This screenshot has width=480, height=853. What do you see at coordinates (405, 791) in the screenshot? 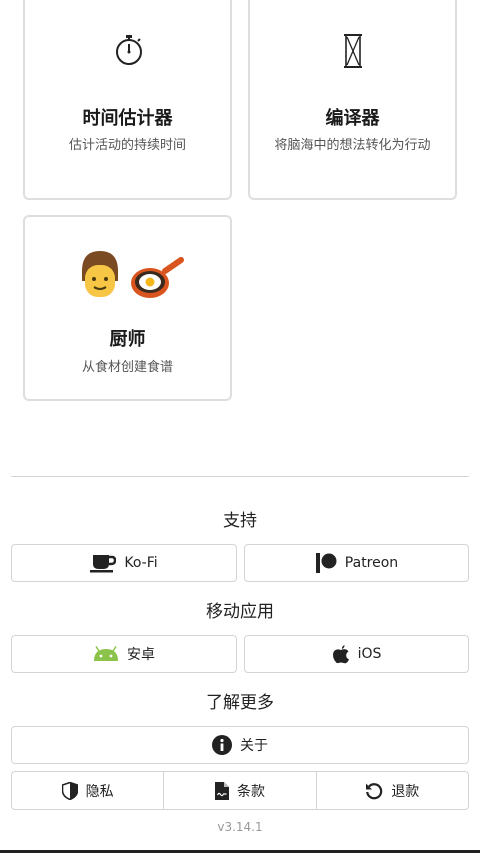
I see `refund-label: 退款` at bounding box center [405, 791].